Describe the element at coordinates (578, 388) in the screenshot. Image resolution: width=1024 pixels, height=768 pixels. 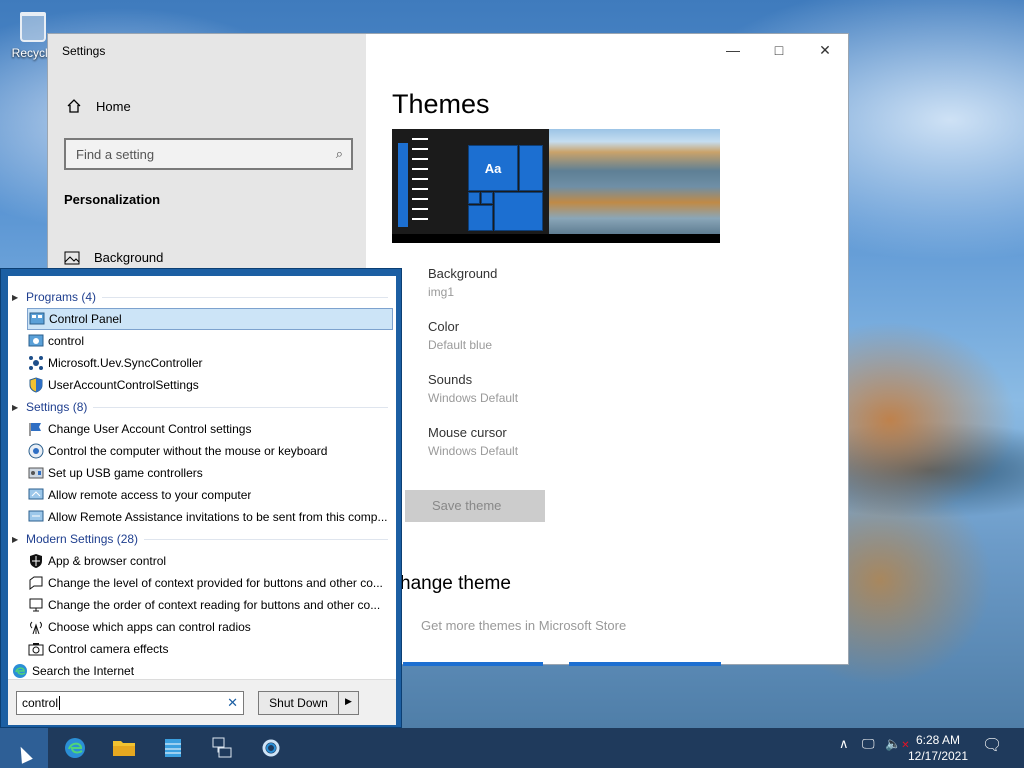
I see `theme-prop-sounds: Sounds Windows Default` at that location.